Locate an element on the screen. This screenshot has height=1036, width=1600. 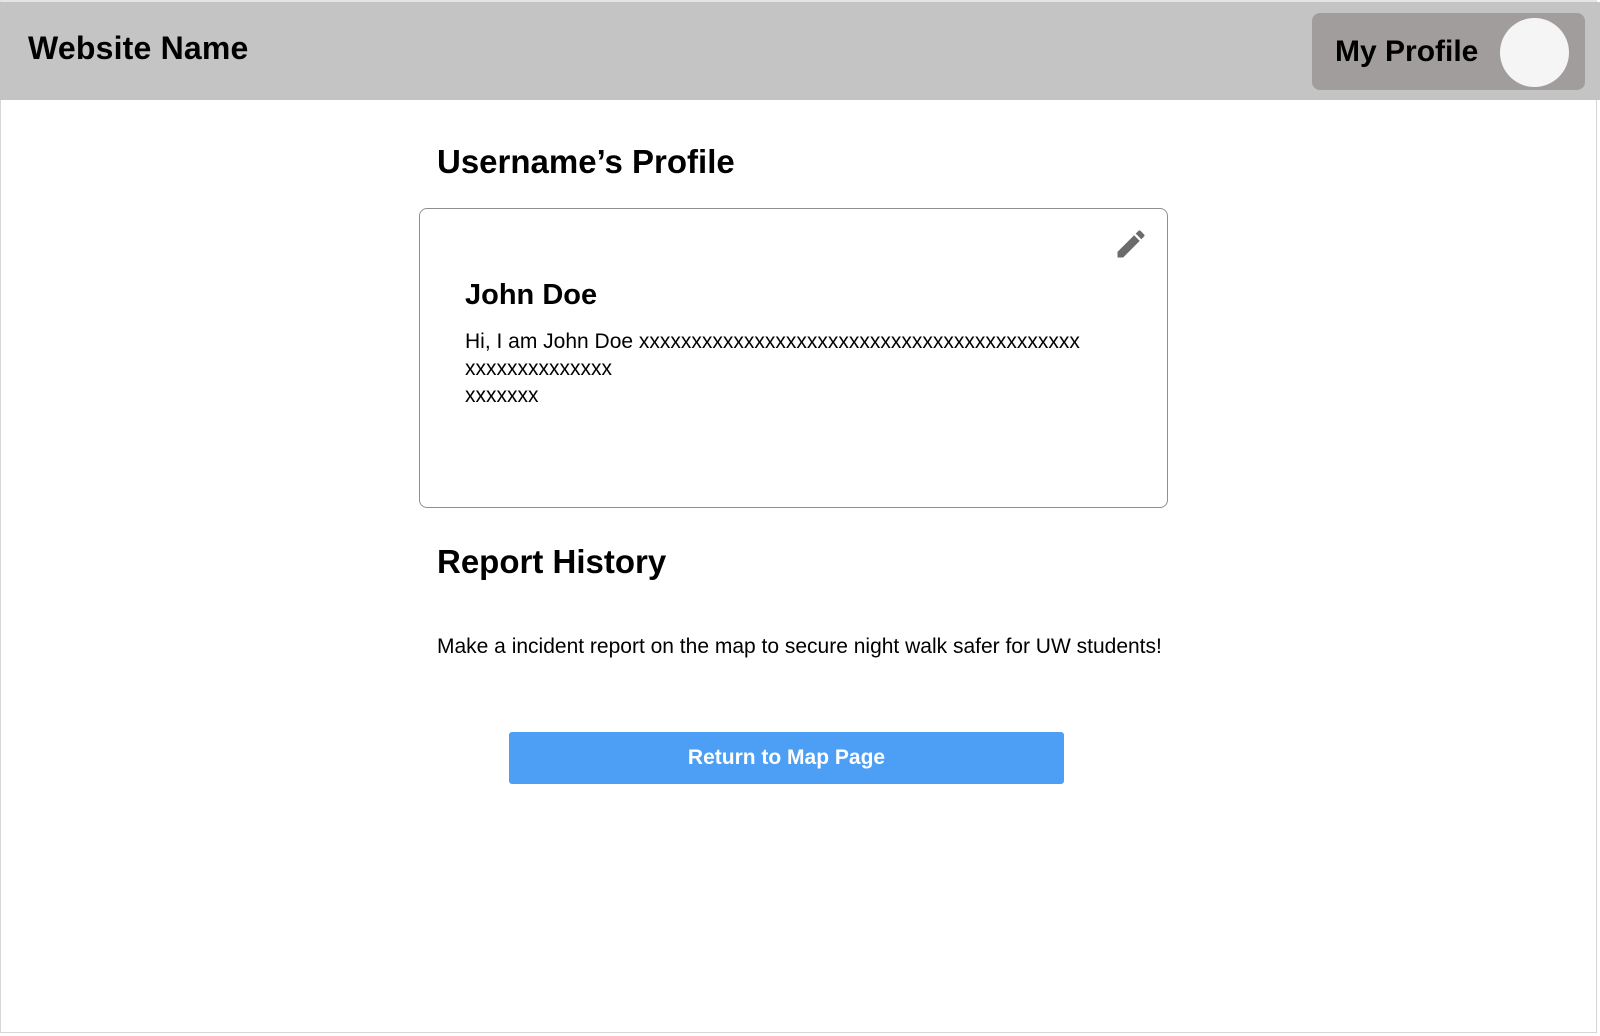
edit-profile-button is located at coordinates (1131, 244).